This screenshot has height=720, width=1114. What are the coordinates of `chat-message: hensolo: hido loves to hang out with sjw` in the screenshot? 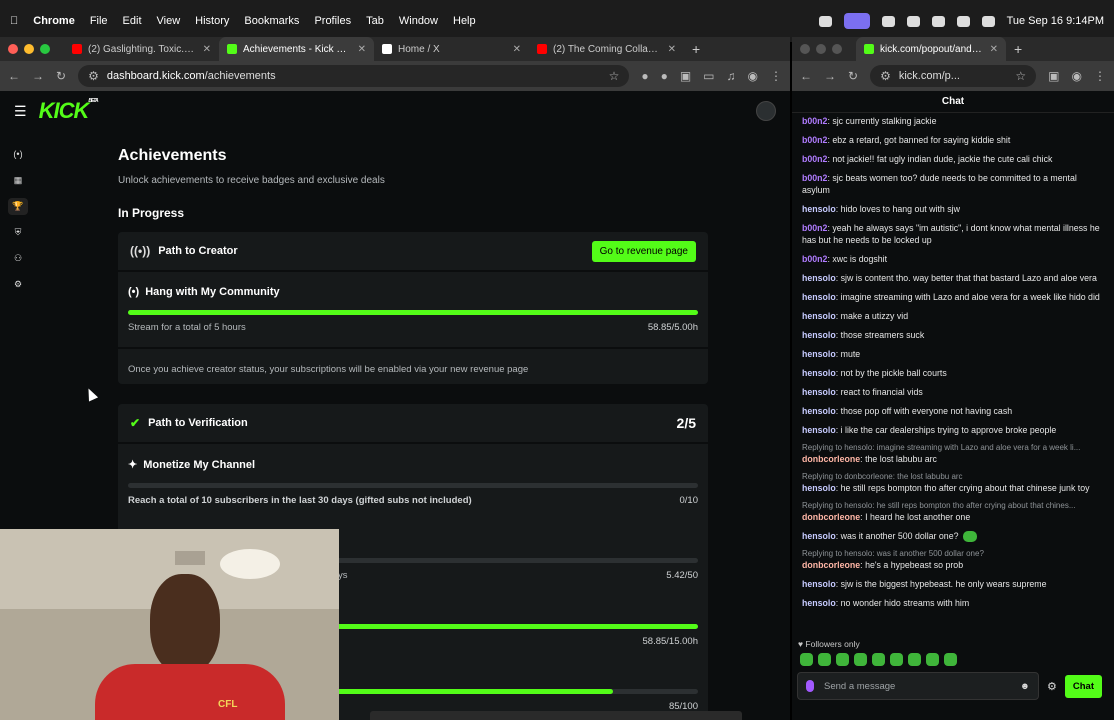 It's located at (953, 209).